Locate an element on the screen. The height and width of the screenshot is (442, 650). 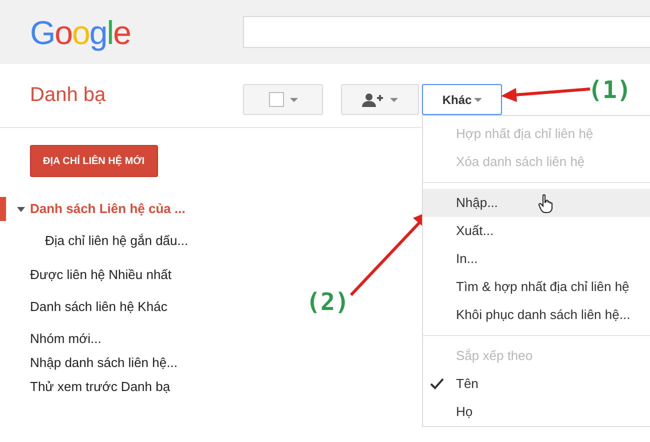
checkbox-icon is located at coordinates (276, 99).